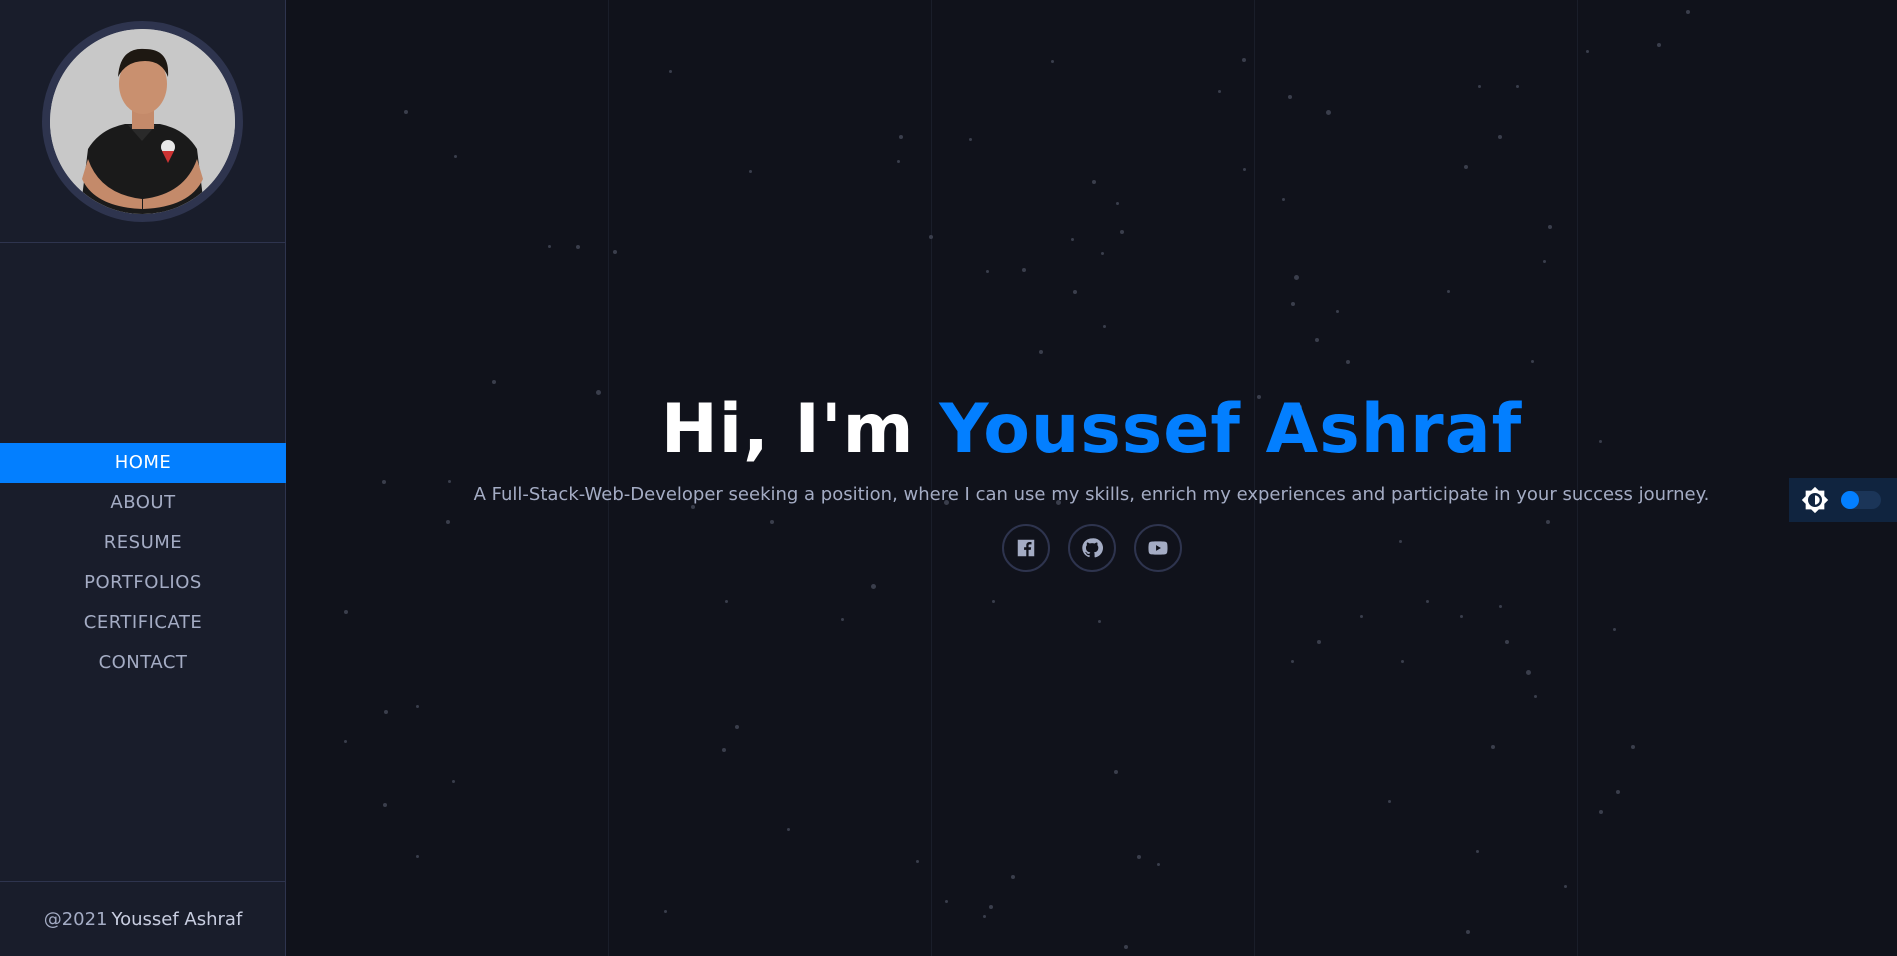 The image size is (1897, 956). I want to click on avatar-section, so click(142, 121).